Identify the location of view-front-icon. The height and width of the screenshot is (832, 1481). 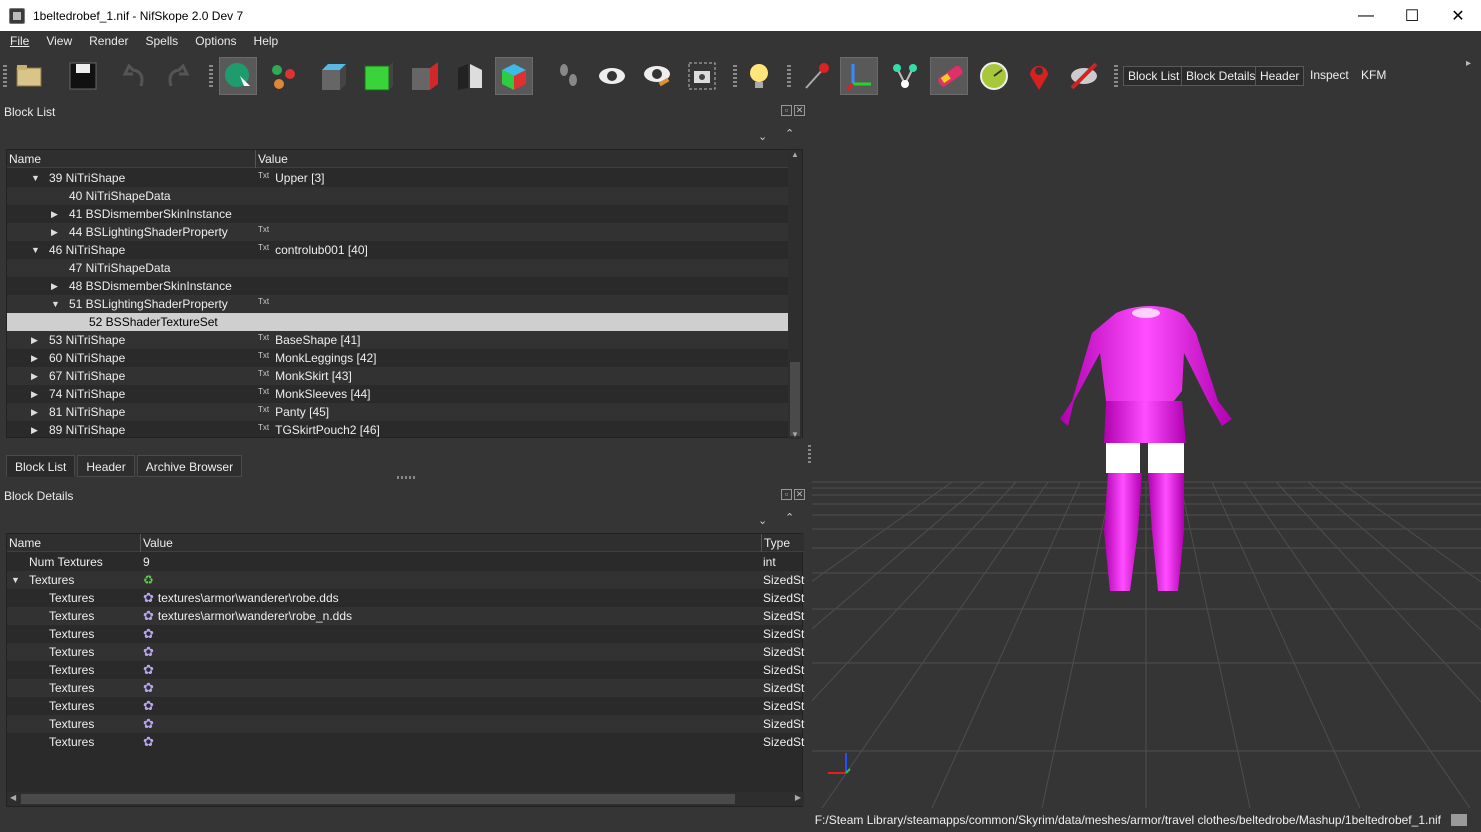
(379, 76).